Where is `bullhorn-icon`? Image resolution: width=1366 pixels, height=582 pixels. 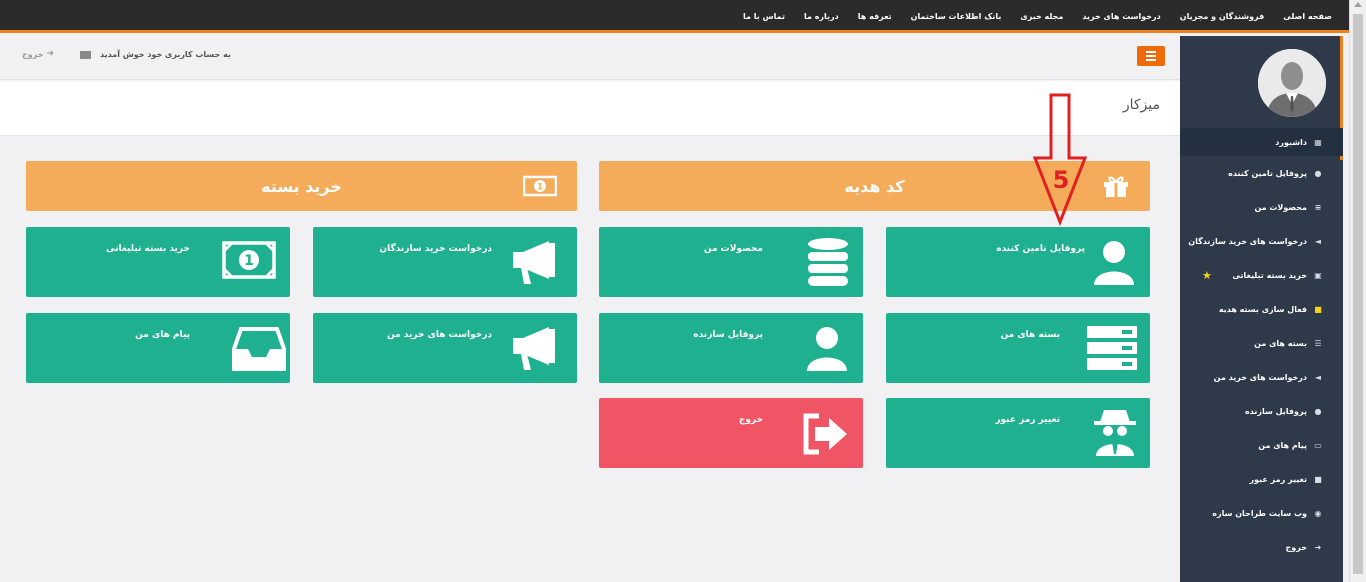 bullhorn-icon is located at coordinates (534, 348).